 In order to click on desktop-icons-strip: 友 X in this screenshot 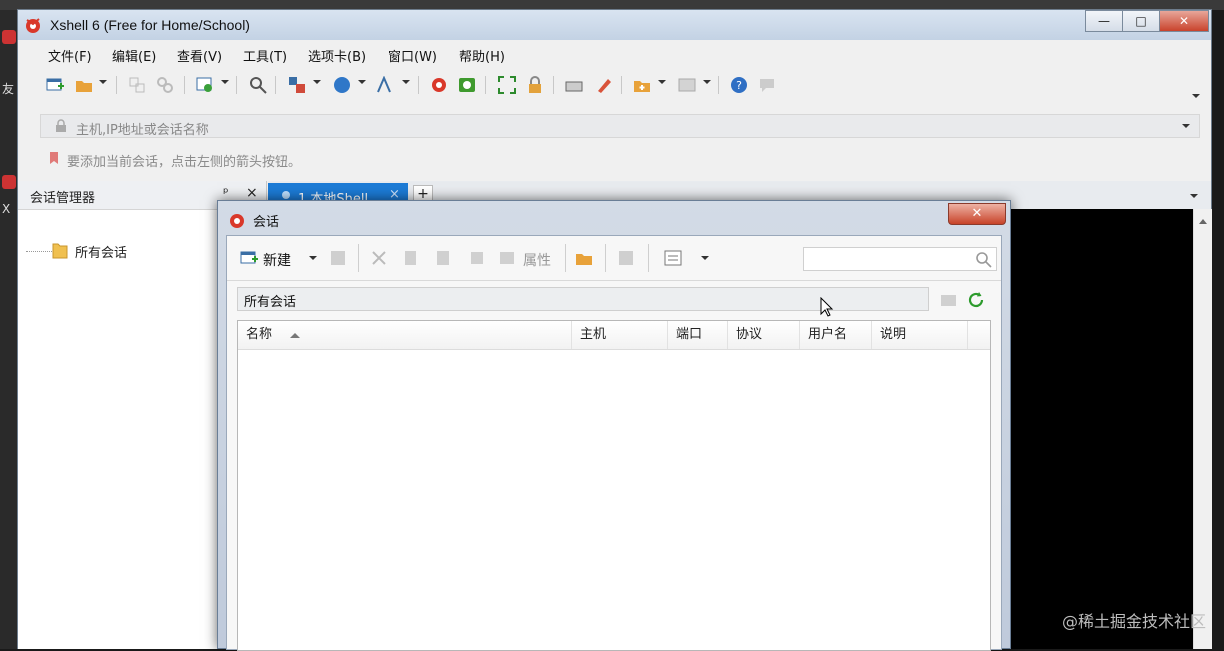, I will do `click(9, 329)`.